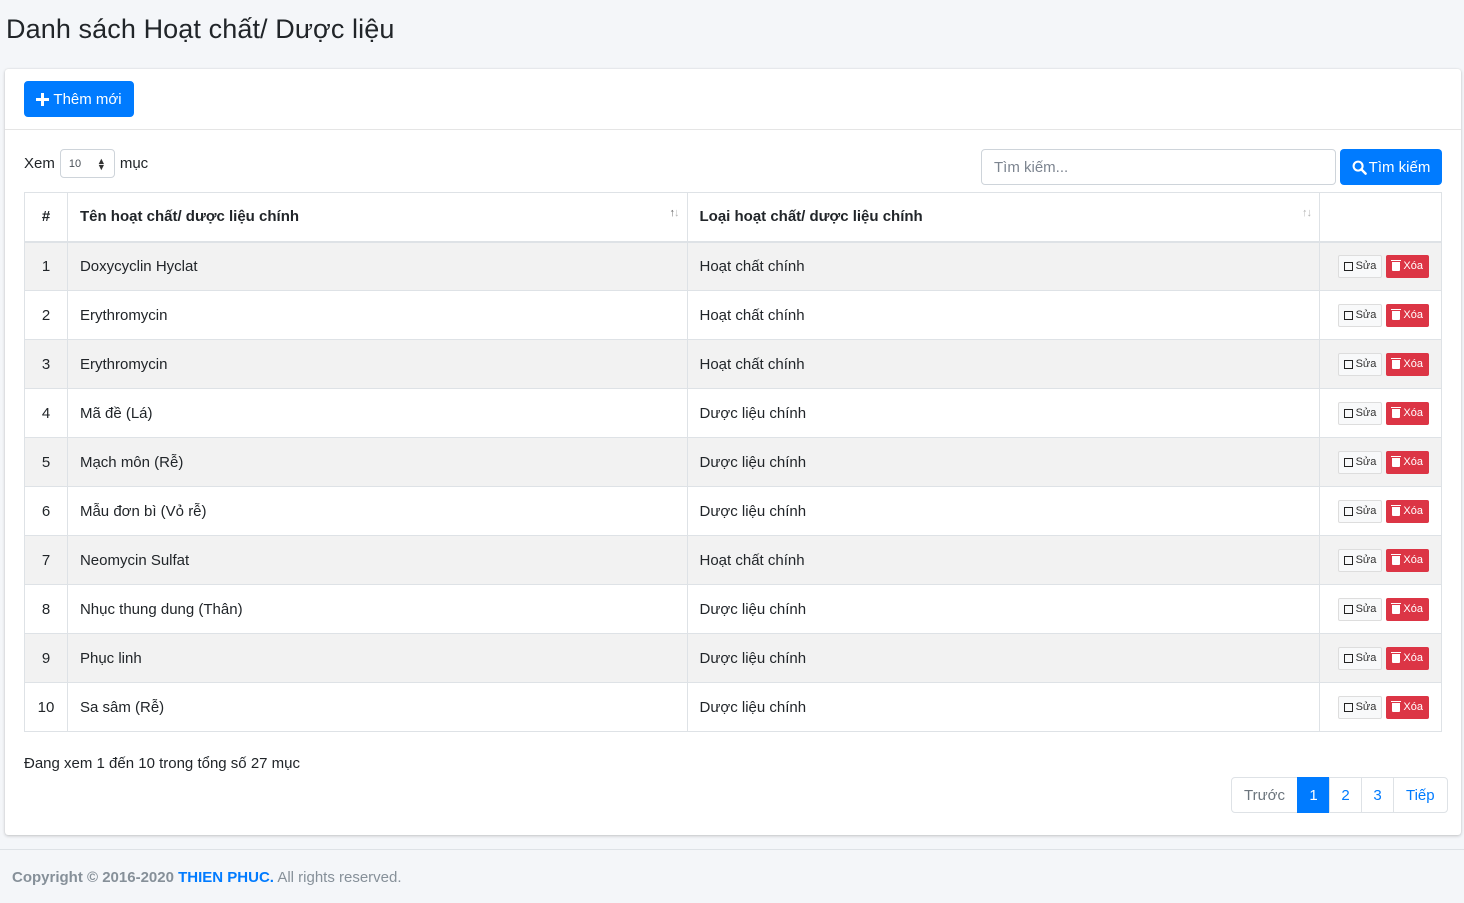 The image size is (1464, 903). I want to click on footer-divider, so click(732, 849).